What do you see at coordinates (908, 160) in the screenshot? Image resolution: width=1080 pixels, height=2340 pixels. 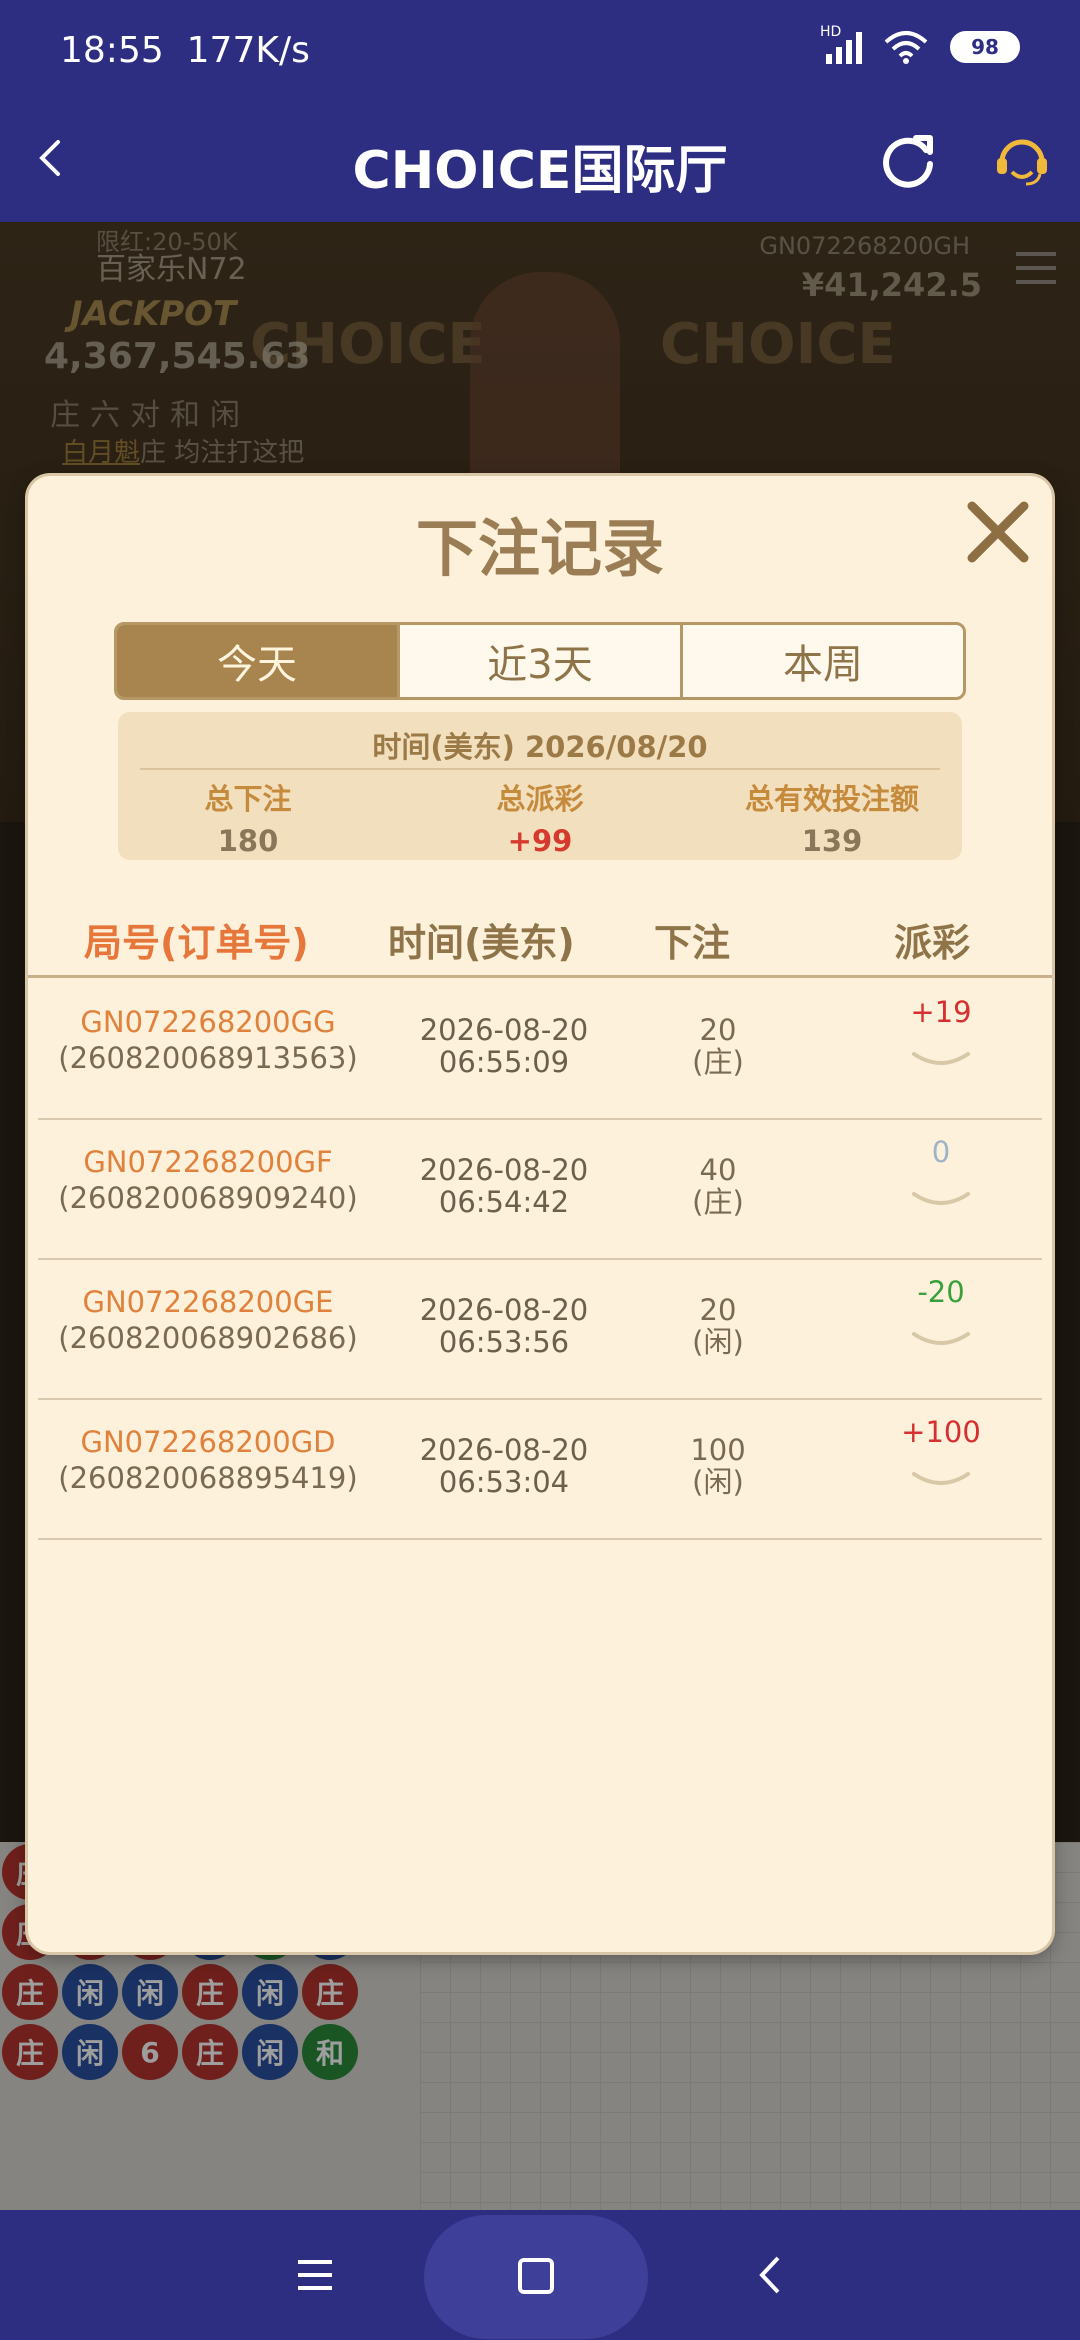 I see `refresh-button` at bounding box center [908, 160].